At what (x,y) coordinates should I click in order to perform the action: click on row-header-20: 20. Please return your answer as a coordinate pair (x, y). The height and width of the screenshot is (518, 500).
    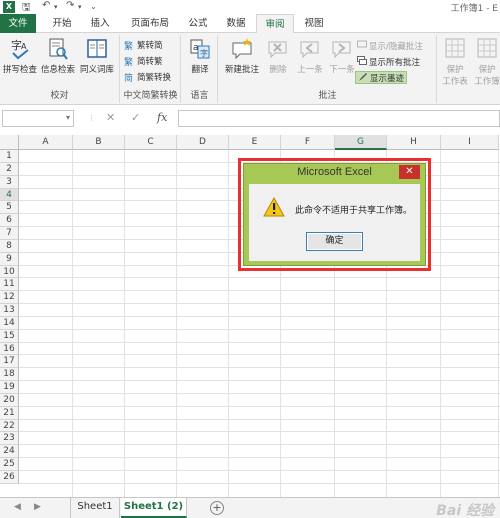
    Looking at the image, I should click on (9, 400).